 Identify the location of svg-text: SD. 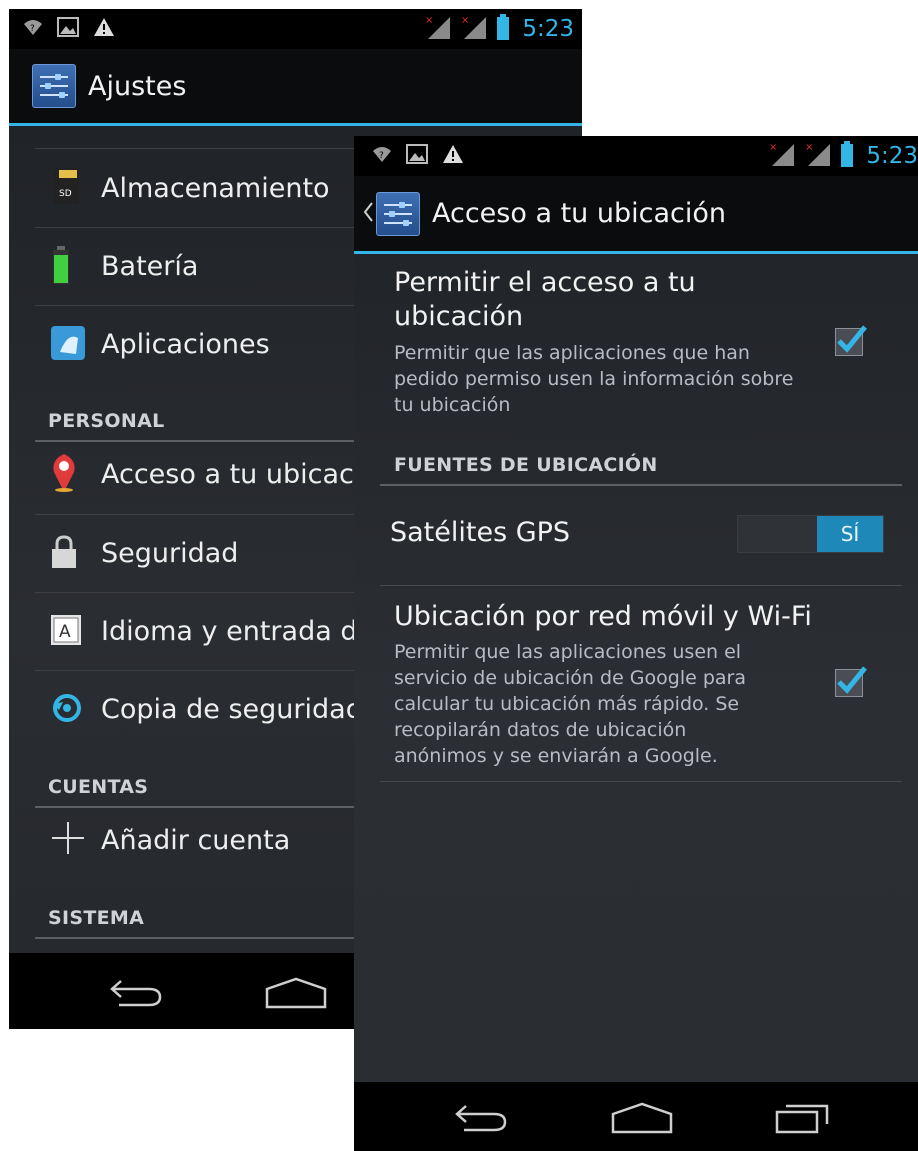
(65, 194).